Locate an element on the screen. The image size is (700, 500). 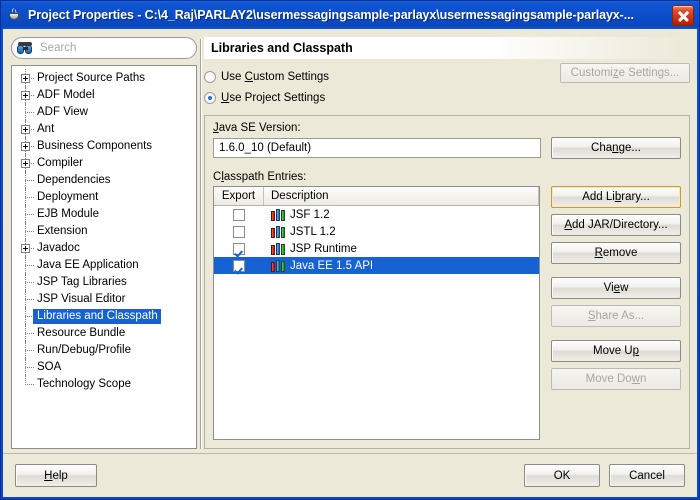
table-row: JSF 1.2 is located at coordinates (376, 214).